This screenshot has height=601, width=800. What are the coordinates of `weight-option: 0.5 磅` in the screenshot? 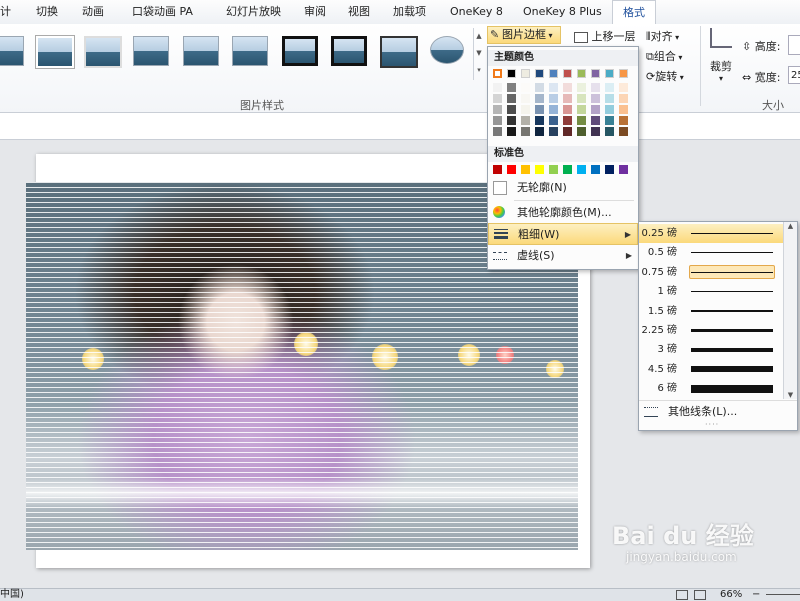 It's located at (711, 252).